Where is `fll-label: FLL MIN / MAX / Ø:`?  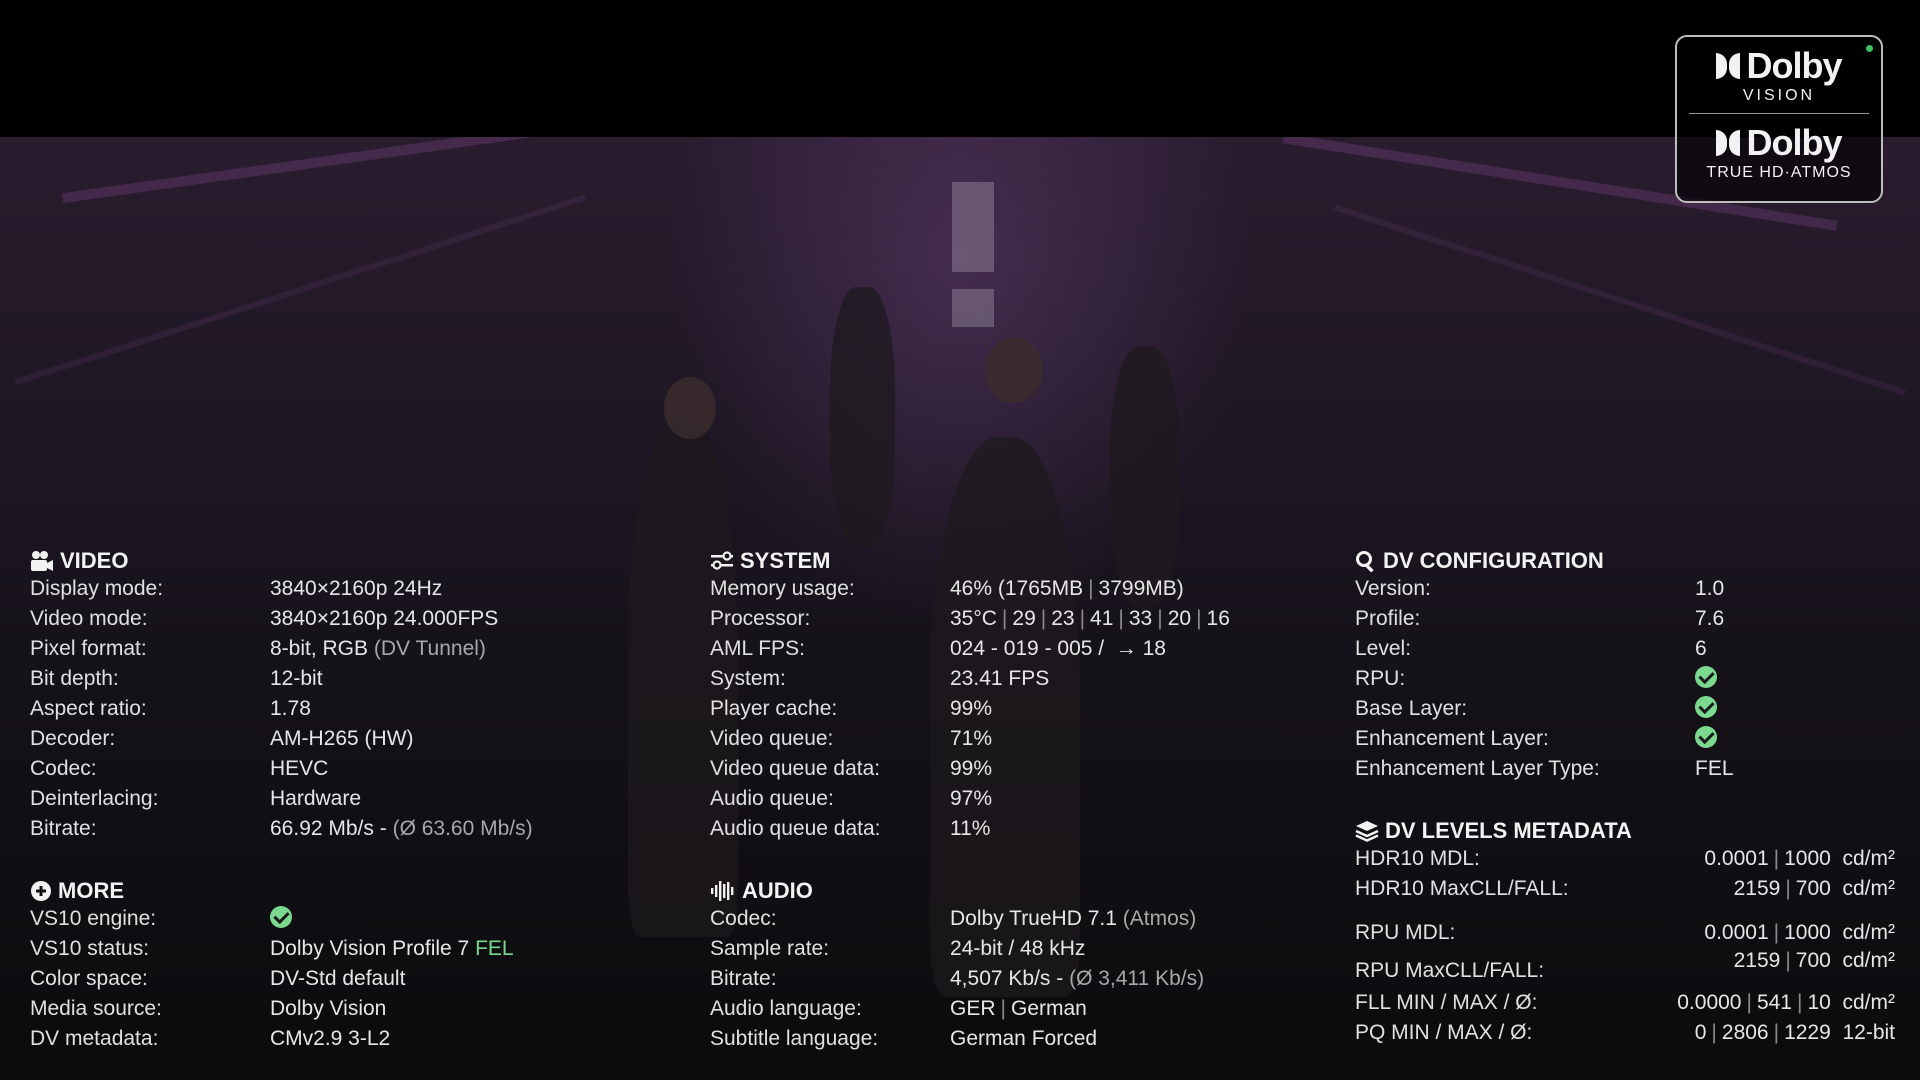 fll-label: FLL MIN / MAX / Ø: is located at coordinates (1446, 1002).